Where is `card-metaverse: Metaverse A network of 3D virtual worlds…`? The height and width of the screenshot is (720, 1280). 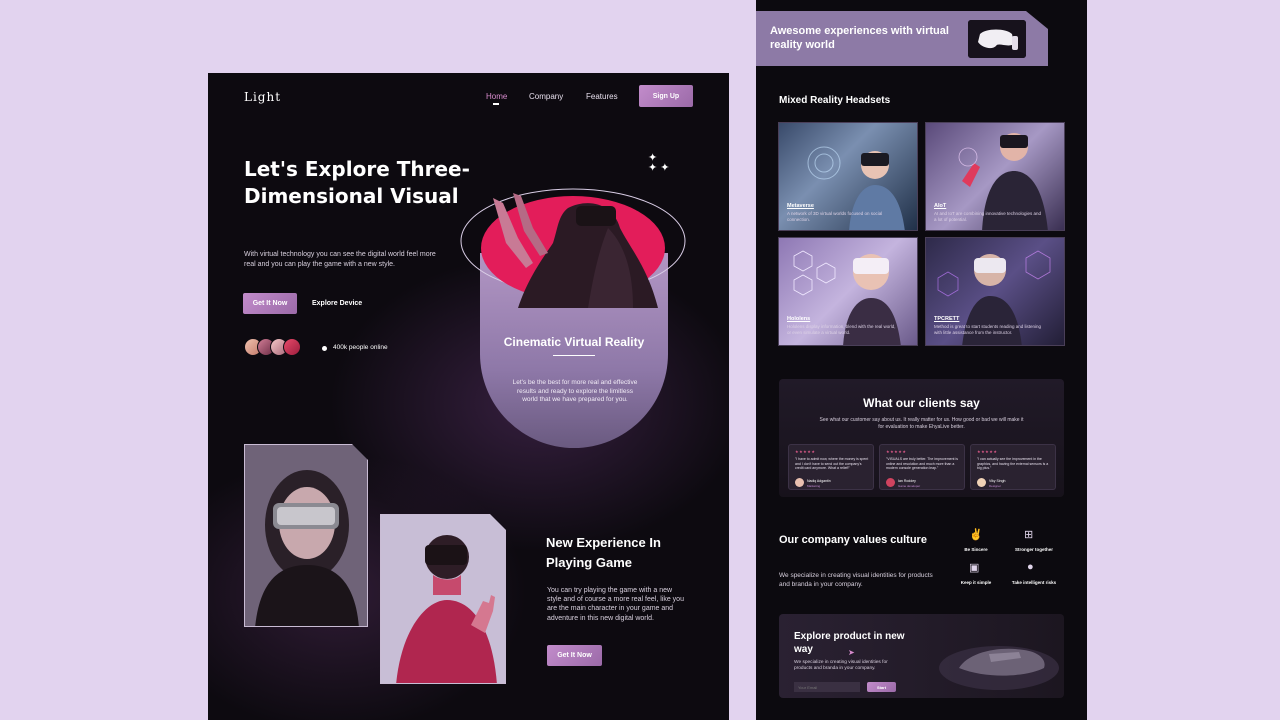
card-metaverse: Metaverse A network of 3D virtual worlds… is located at coordinates (848, 176).